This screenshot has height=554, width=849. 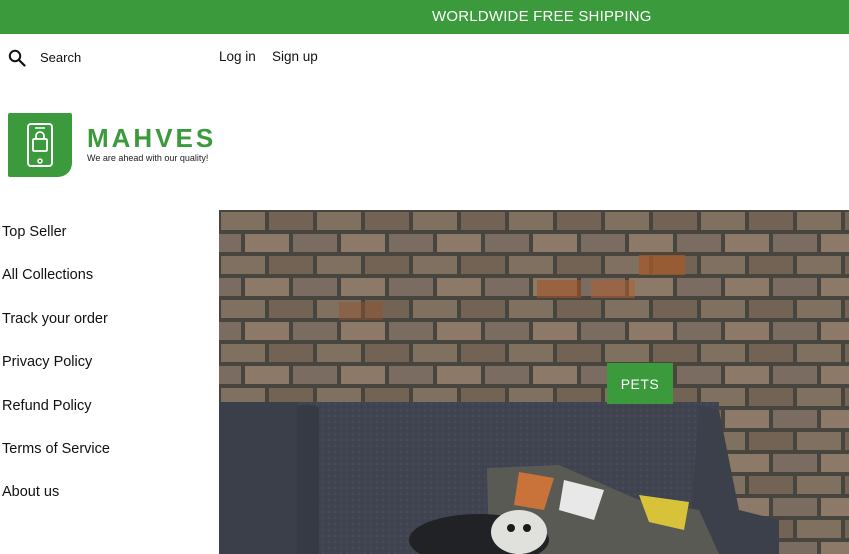 I want to click on menu-item-top-seller: Top Seller, so click(x=34, y=232).